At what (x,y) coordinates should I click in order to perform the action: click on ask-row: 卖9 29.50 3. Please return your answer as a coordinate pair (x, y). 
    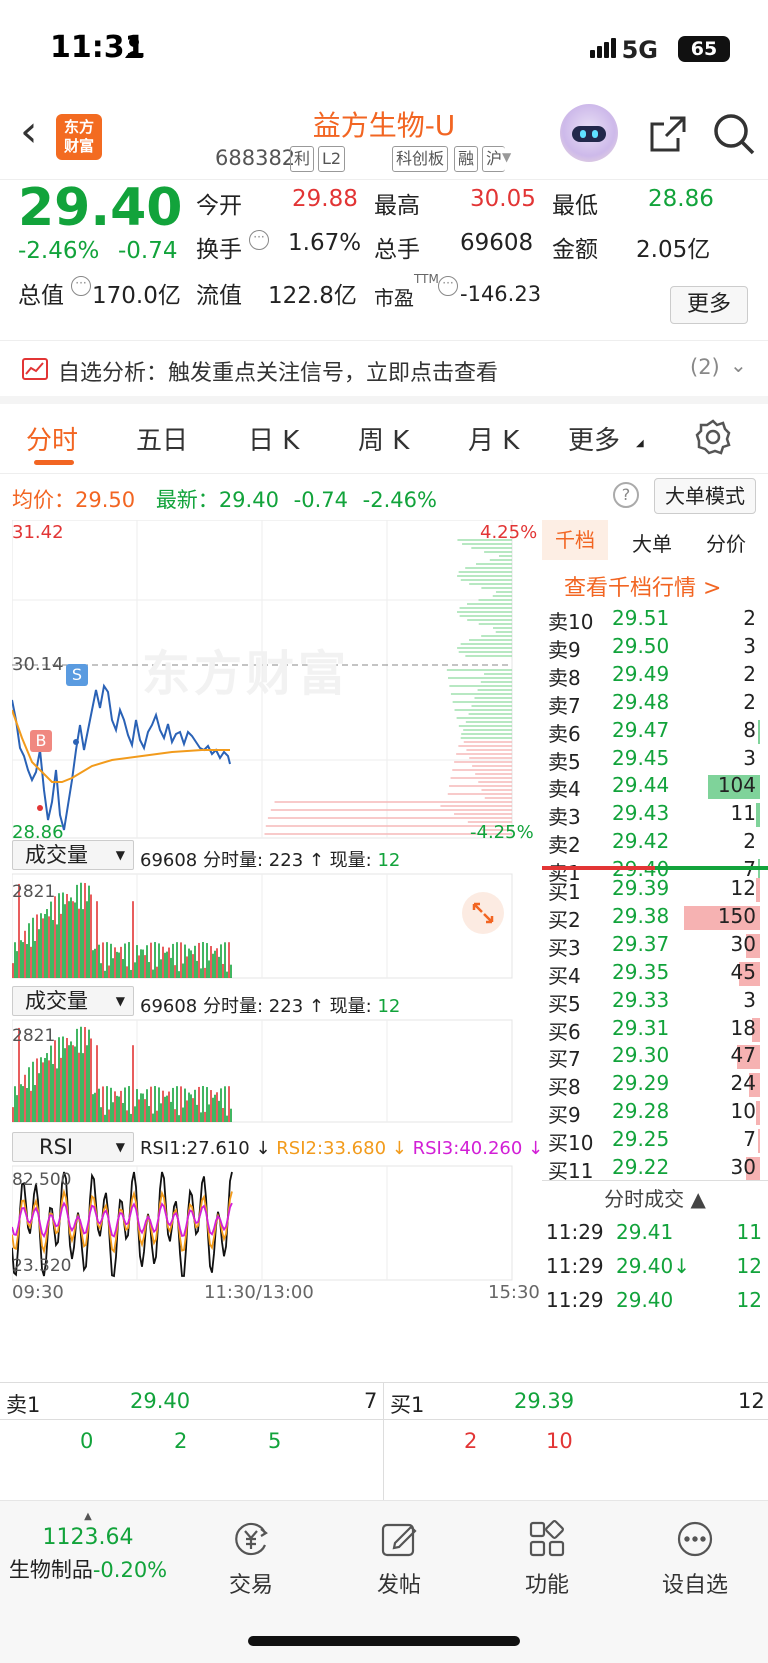
    Looking at the image, I should click on (655, 649).